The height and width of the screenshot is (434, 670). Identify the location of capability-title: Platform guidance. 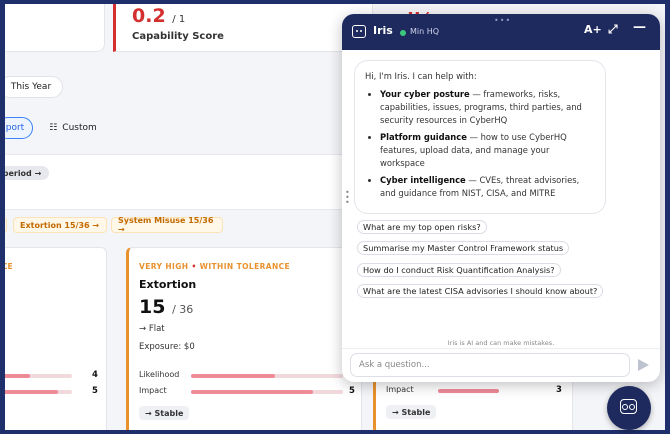
(423, 137).